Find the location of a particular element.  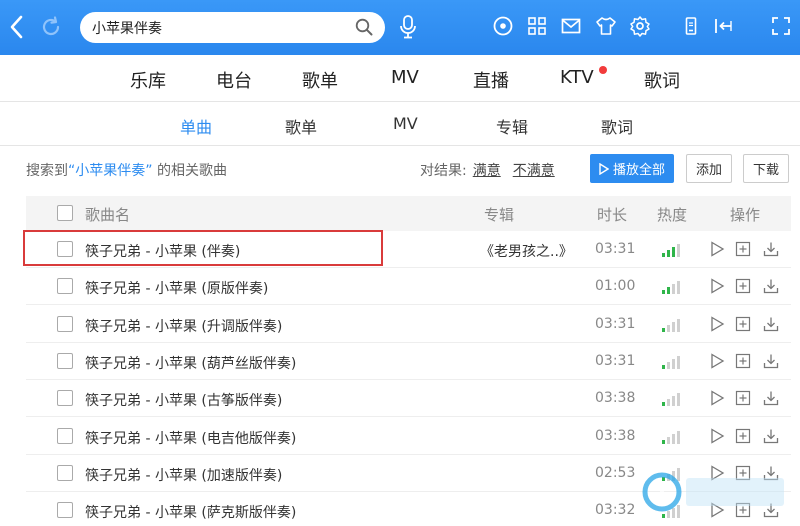

nav-lyrics: 歌词 is located at coordinates (662, 80).